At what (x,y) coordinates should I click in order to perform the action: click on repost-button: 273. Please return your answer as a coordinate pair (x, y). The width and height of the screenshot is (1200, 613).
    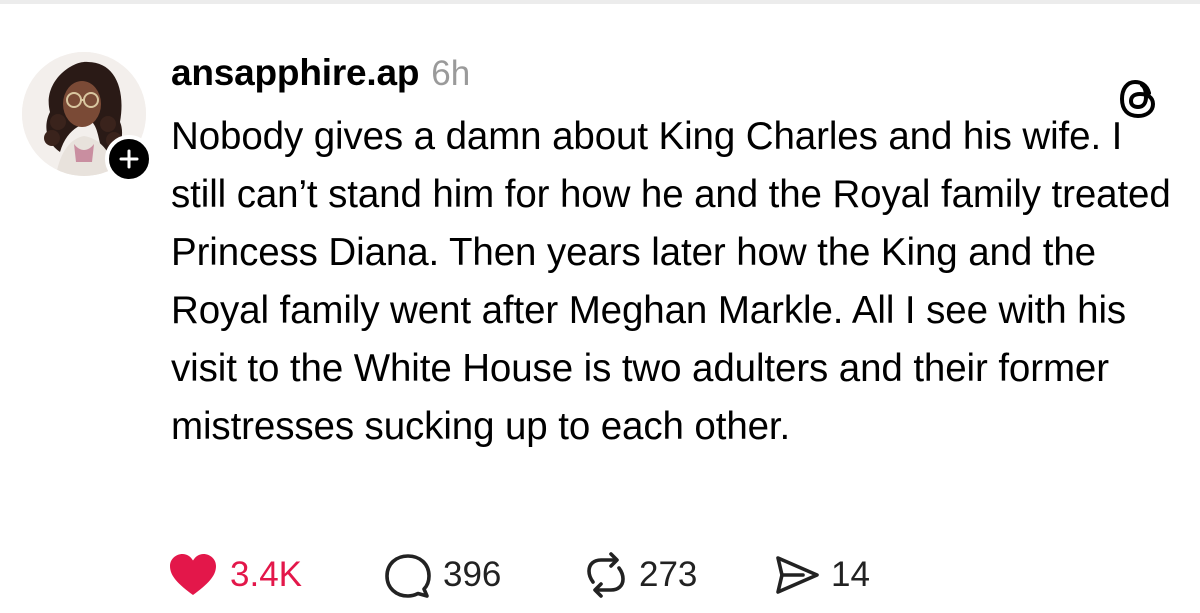
    Looking at the image, I should click on (678, 575).